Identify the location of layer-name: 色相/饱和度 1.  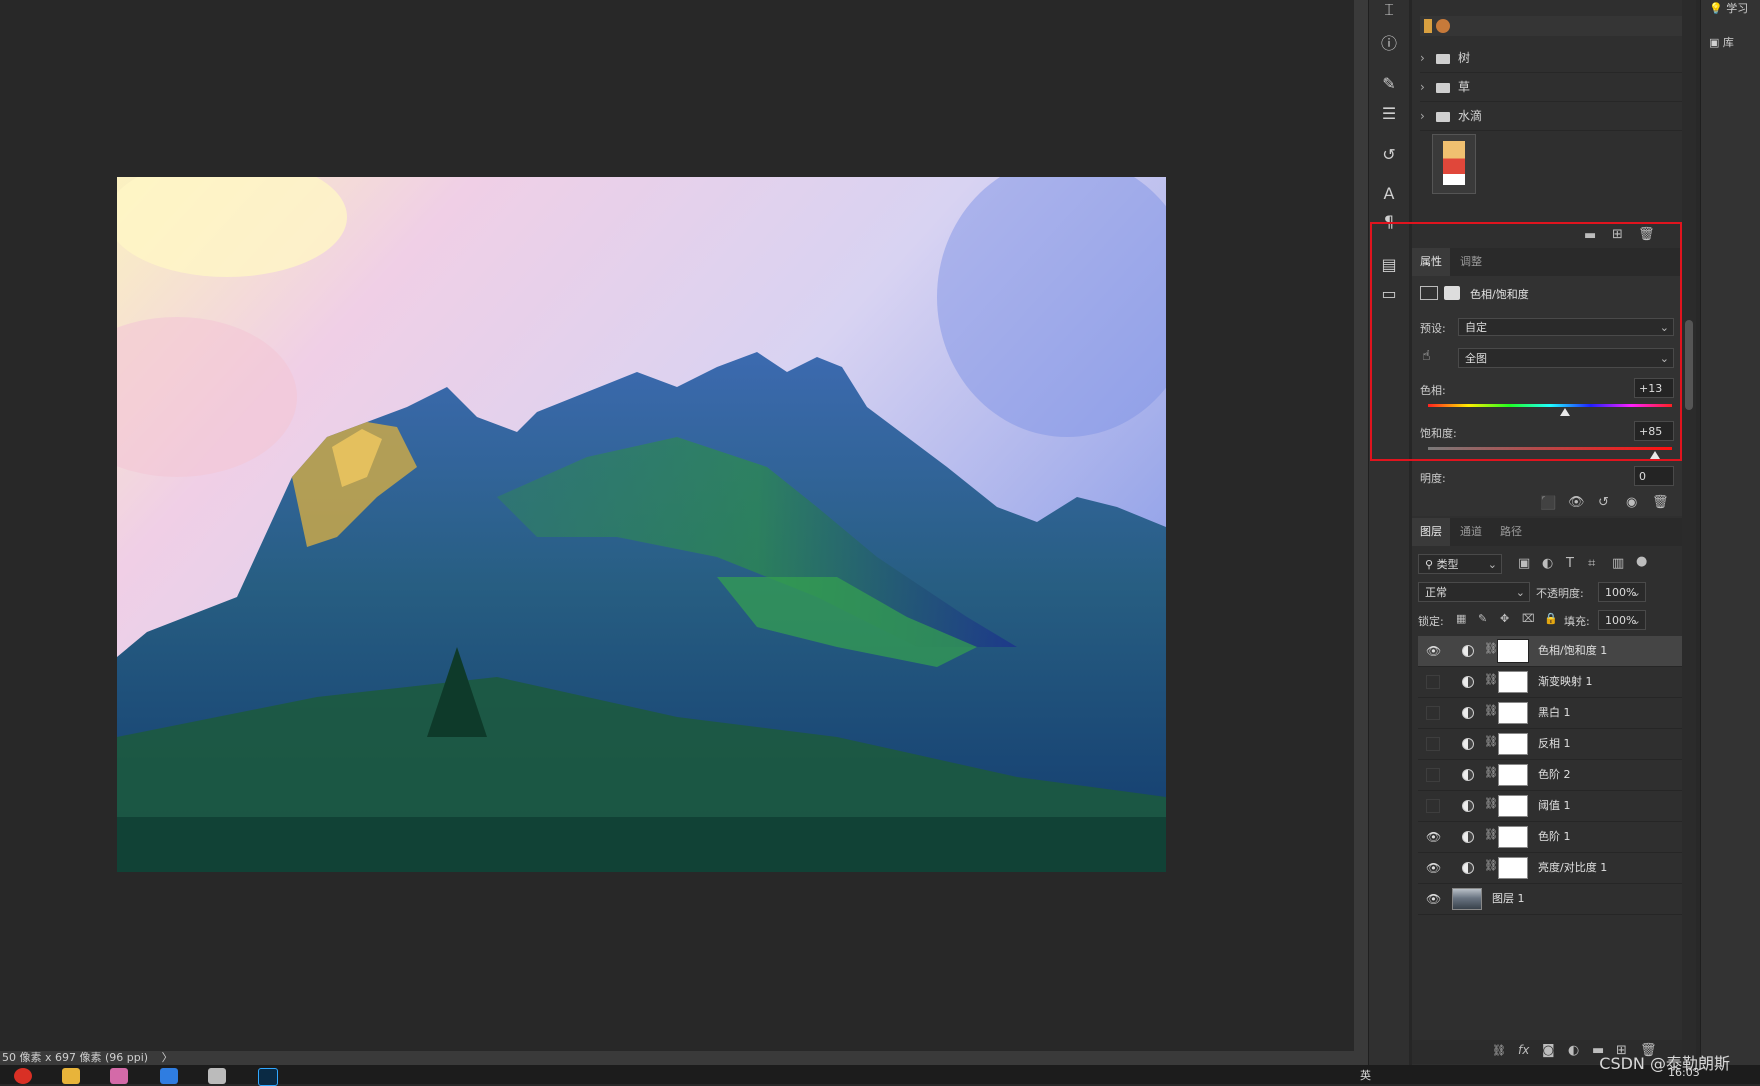
(1572, 651).